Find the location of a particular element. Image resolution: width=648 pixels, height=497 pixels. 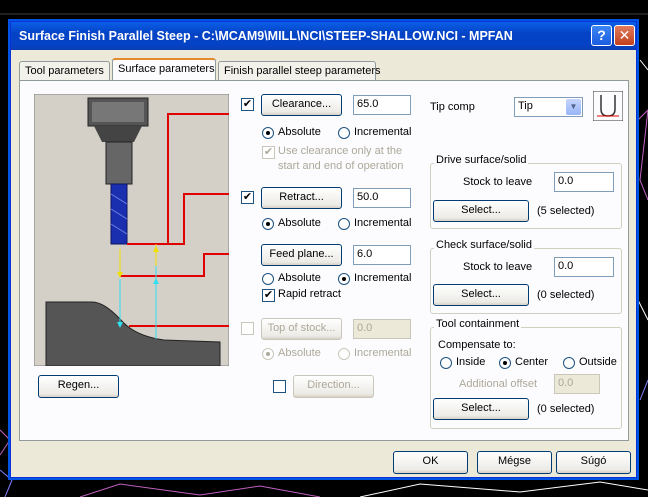

tab-finish-parallel-steep: Finish parallel steep parameters is located at coordinates (299, 70).